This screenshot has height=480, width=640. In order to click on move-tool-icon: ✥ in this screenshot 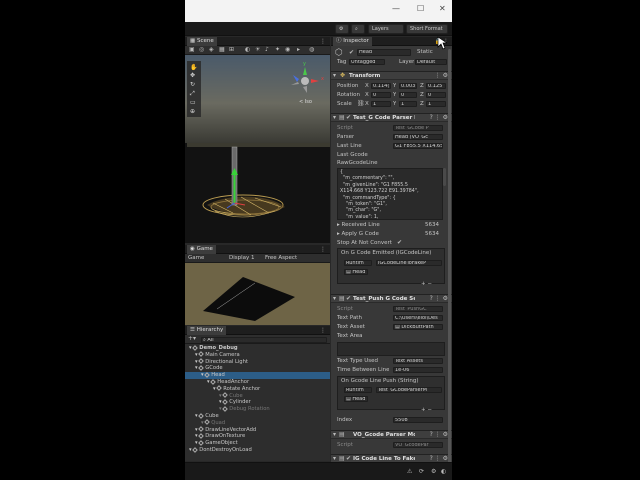, I will do `click(192, 75)`.